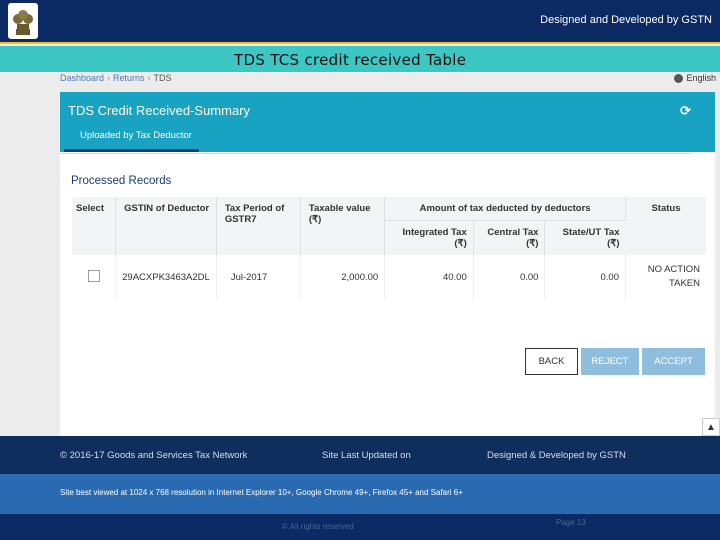 The image size is (720, 540). I want to click on breadcrumb: Dashboard › Returns › TDS, so click(116, 78).